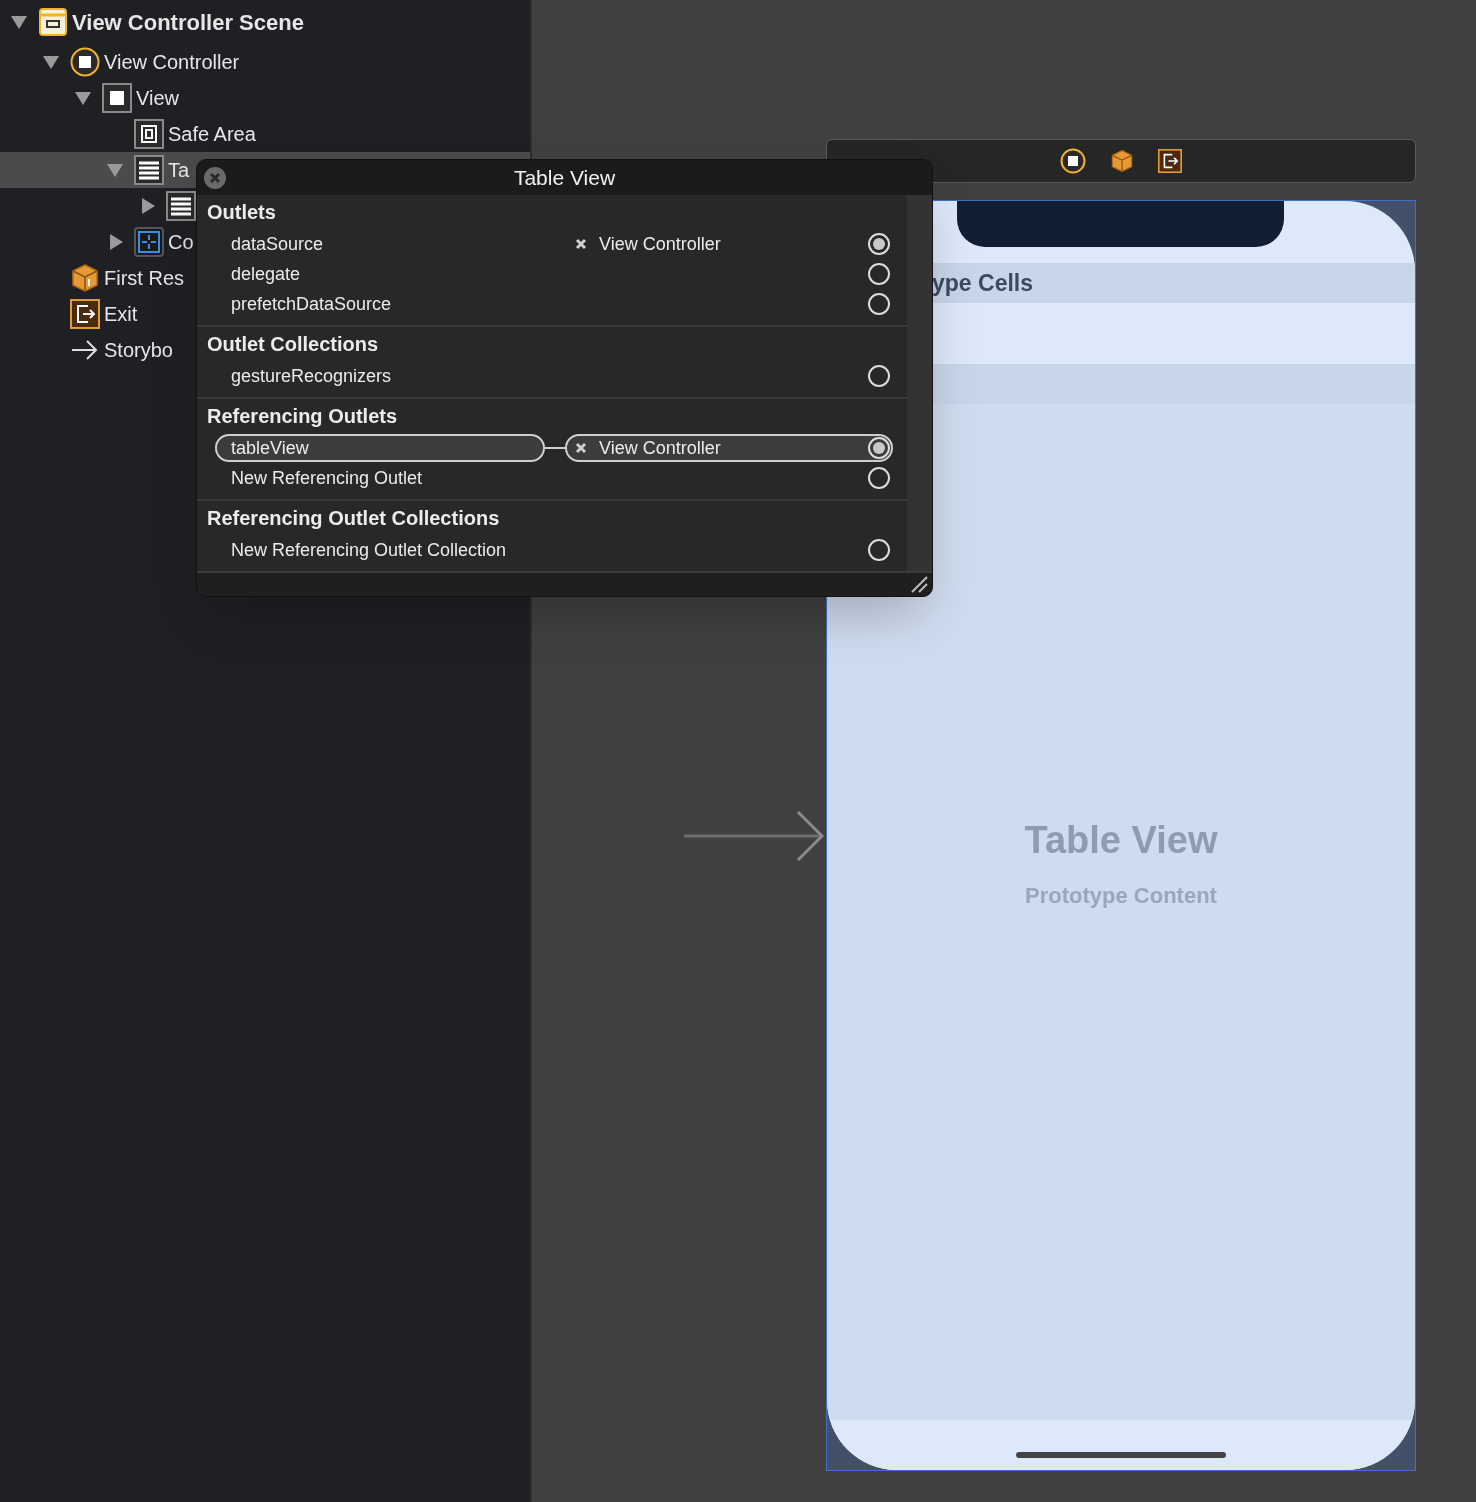 The height and width of the screenshot is (1502, 1476). I want to click on section-title: Outlets, so click(241, 212).